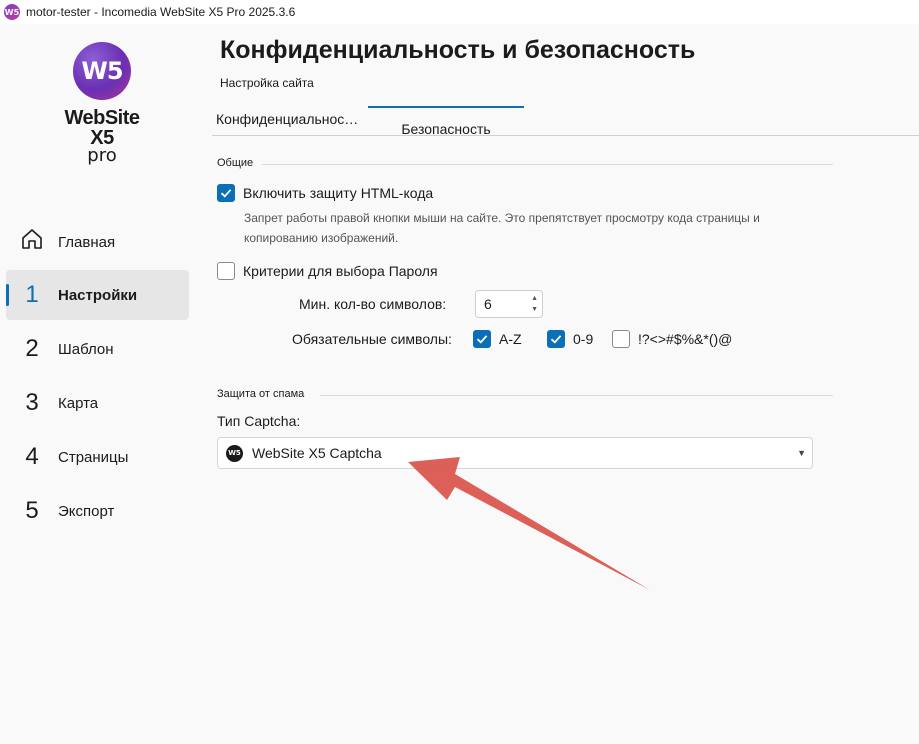  Describe the element at coordinates (583, 339) in the screenshot. I see `required-digits-label: 0-9` at that location.